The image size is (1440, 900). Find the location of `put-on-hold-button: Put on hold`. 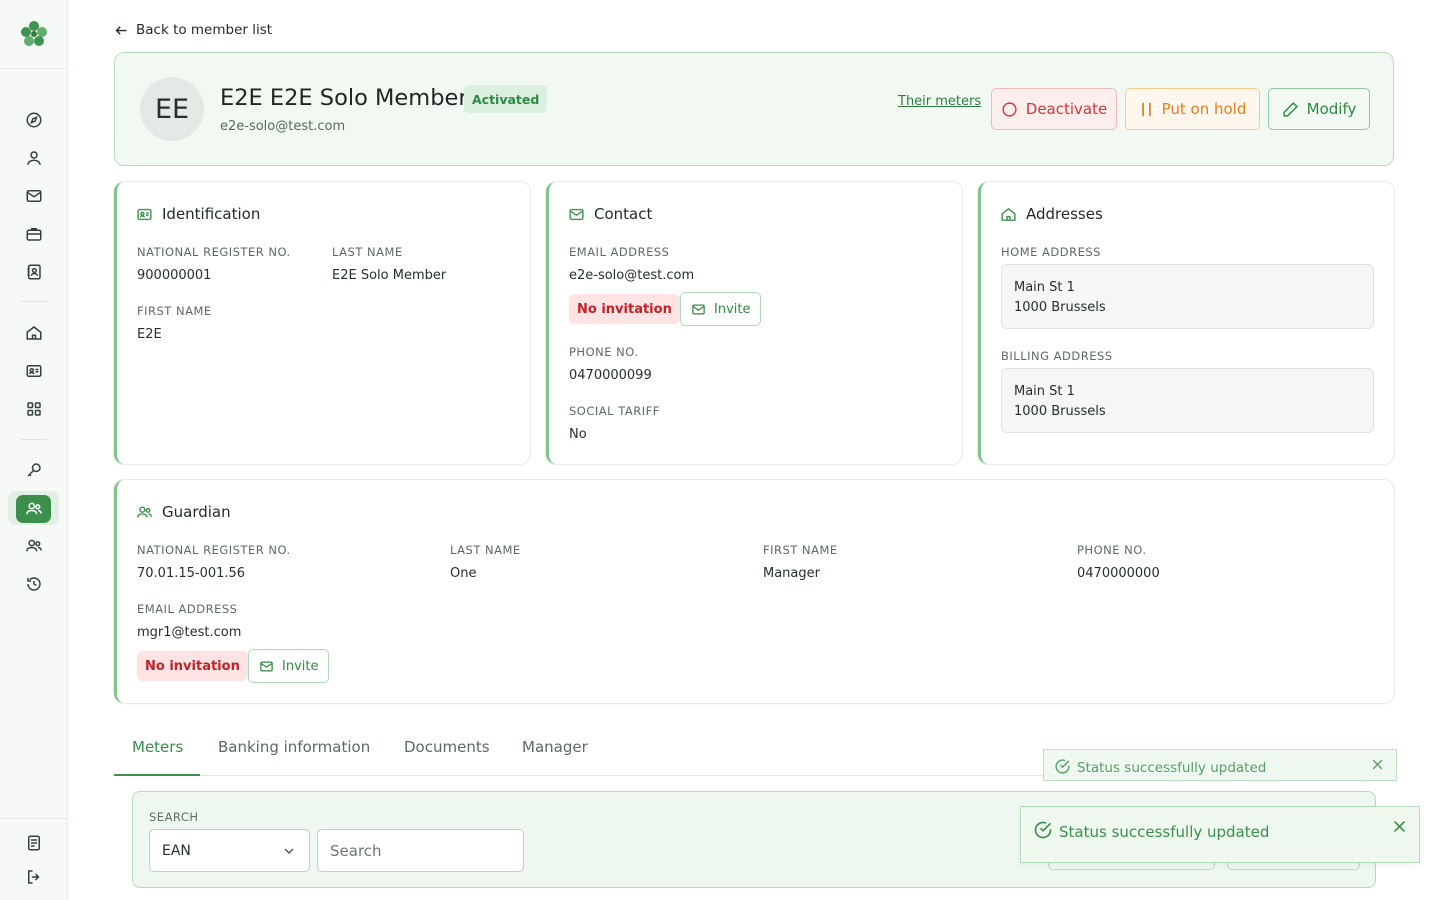

put-on-hold-button: Put on hold is located at coordinates (1192, 109).